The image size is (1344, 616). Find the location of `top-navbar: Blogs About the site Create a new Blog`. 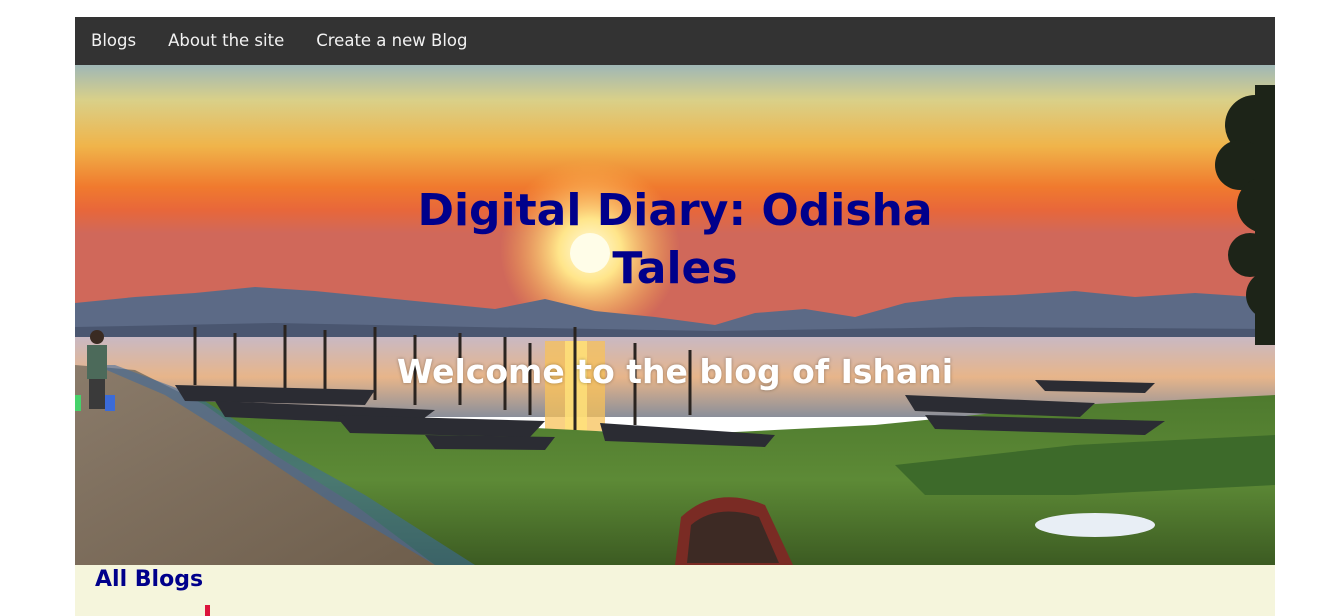

top-navbar: Blogs About the site Create a new Blog is located at coordinates (675, 41).